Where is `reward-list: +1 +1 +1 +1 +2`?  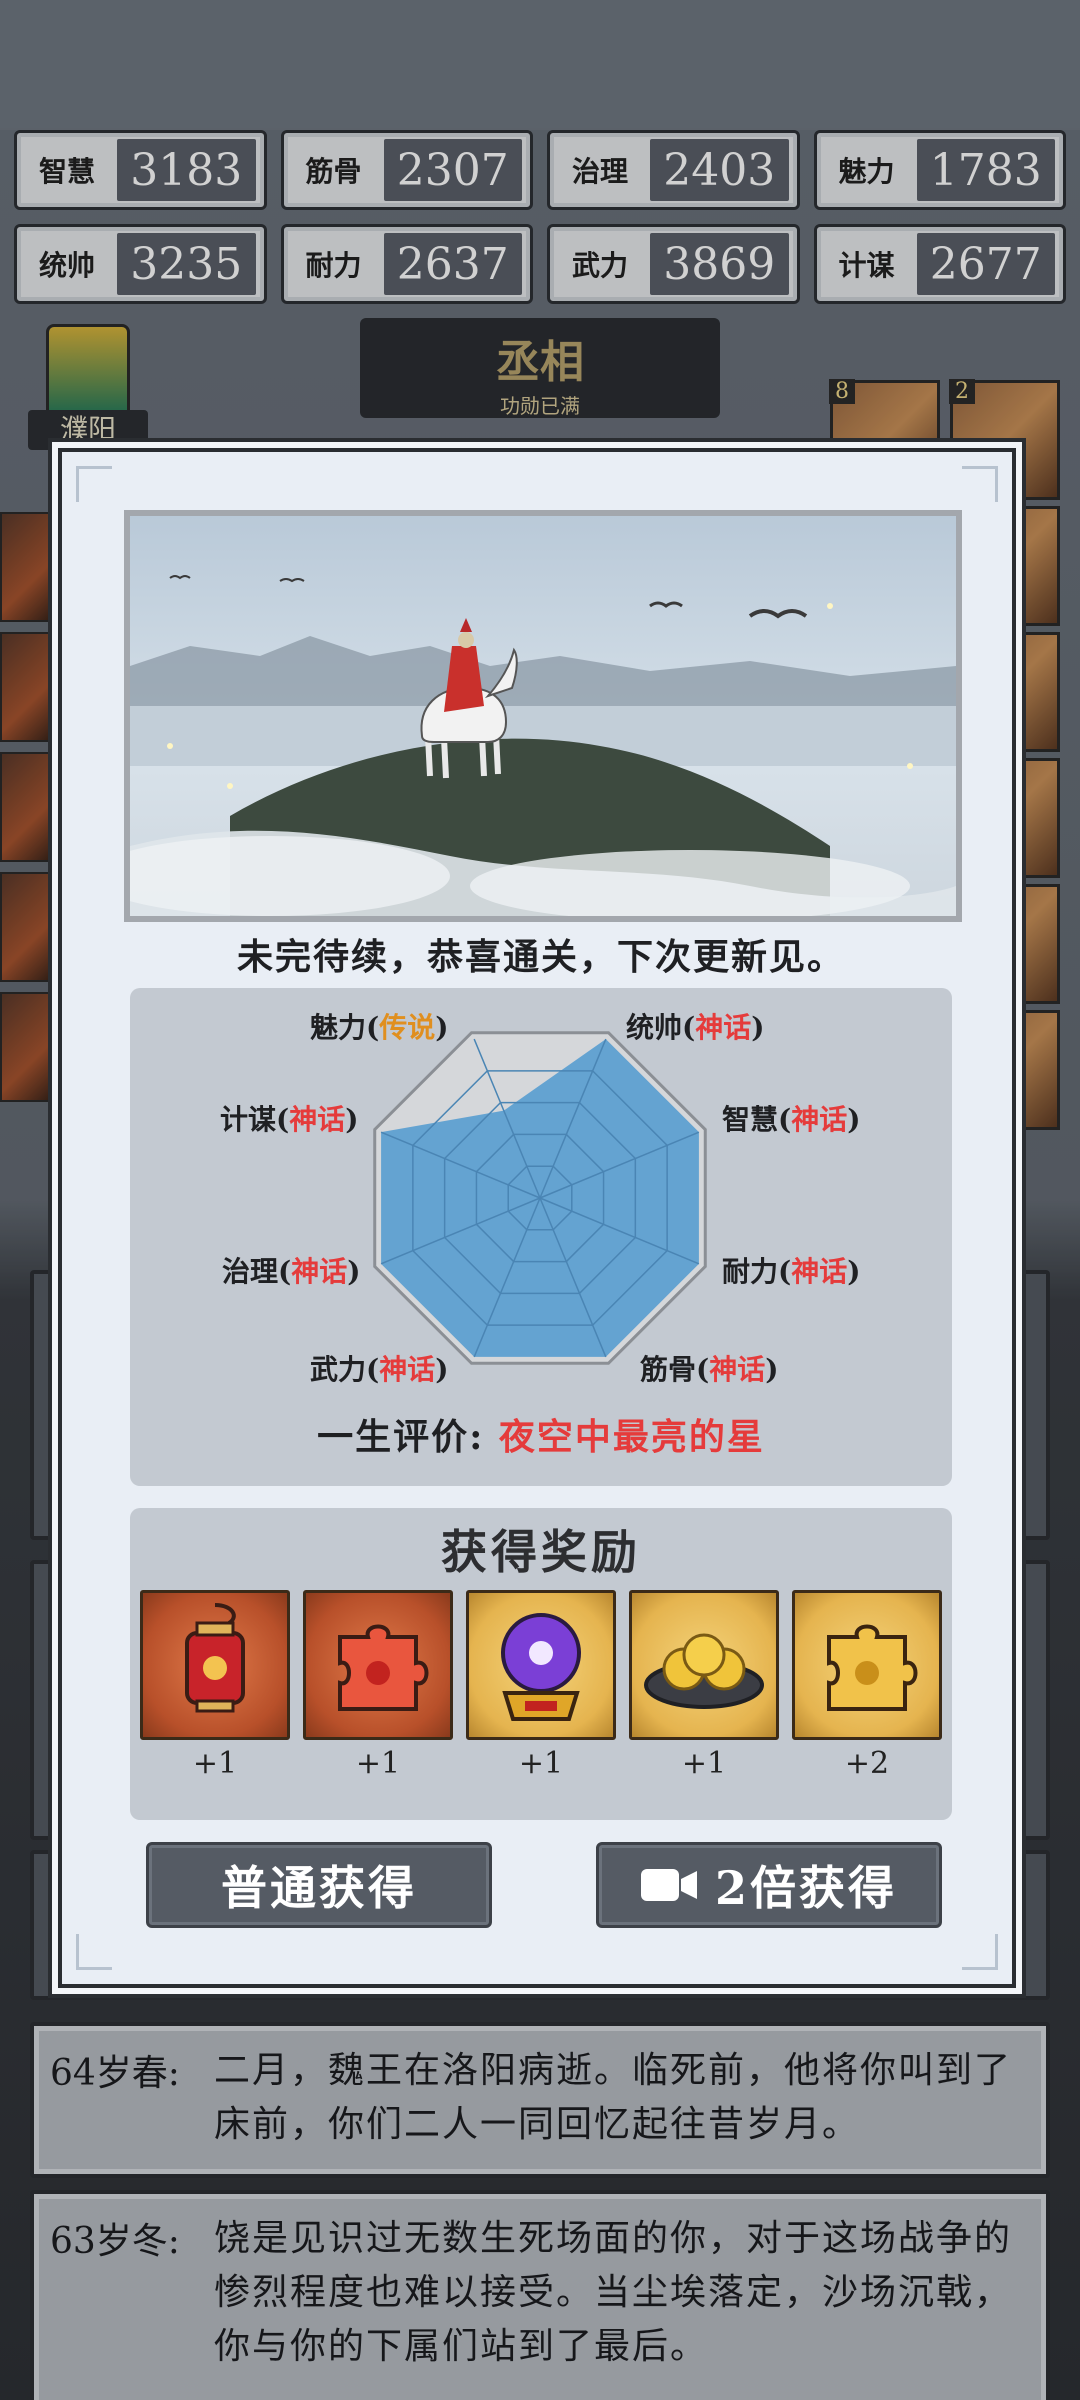 reward-list: +1 +1 +1 +1 +2 is located at coordinates (541, 1685).